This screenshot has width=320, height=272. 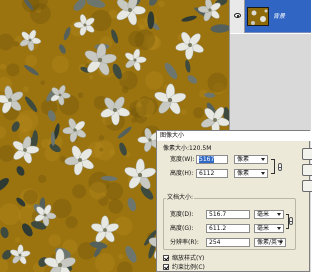 What do you see at coordinates (228, 242) in the screenshot?
I see `resolution-input: 254` at bounding box center [228, 242].